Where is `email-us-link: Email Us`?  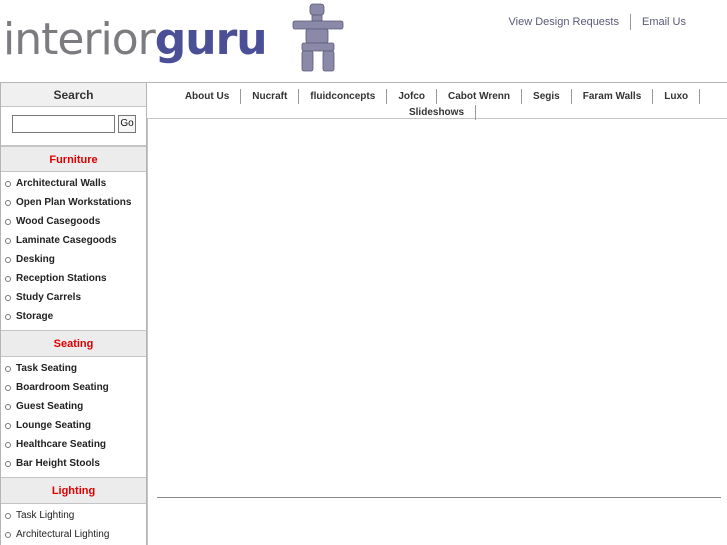 email-us-link: Email Us is located at coordinates (664, 23).